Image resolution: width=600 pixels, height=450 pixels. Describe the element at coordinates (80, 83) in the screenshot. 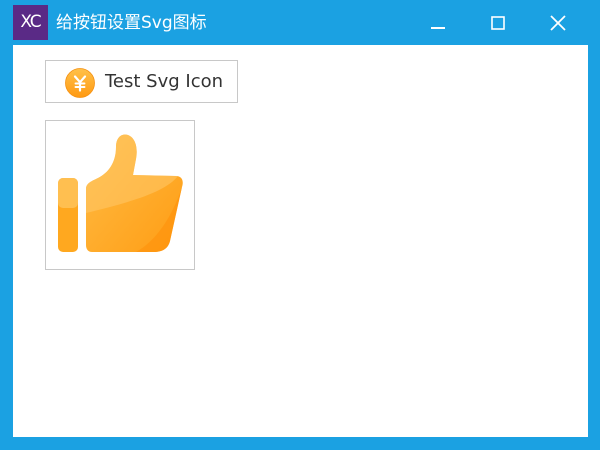

I see `yuan-coin-icon` at that location.